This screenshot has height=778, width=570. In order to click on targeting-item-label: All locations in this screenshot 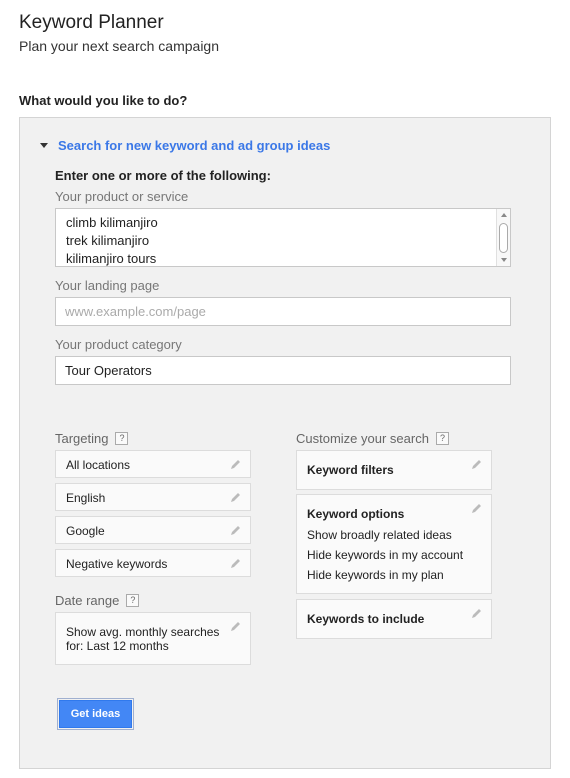, I will do `click(98, 465)`.